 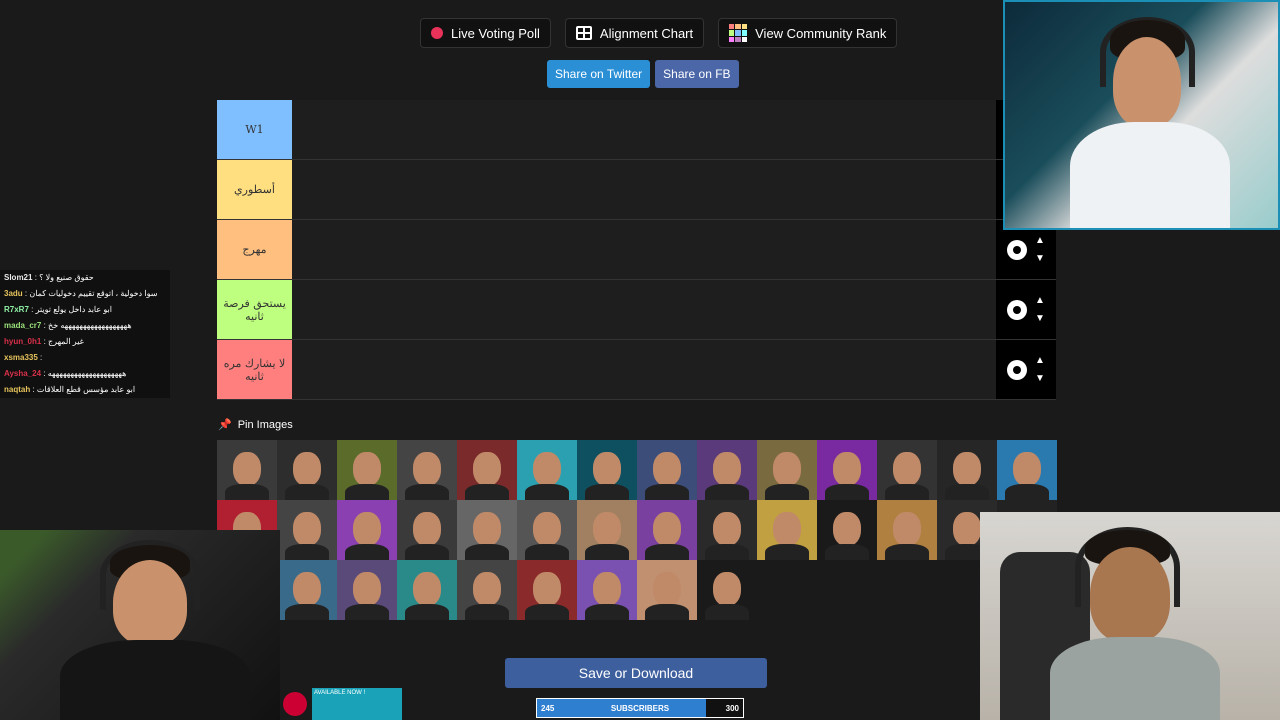 I want to click on pin-images-toggle: 📌 Pin Images, so click(x=255, y=425).